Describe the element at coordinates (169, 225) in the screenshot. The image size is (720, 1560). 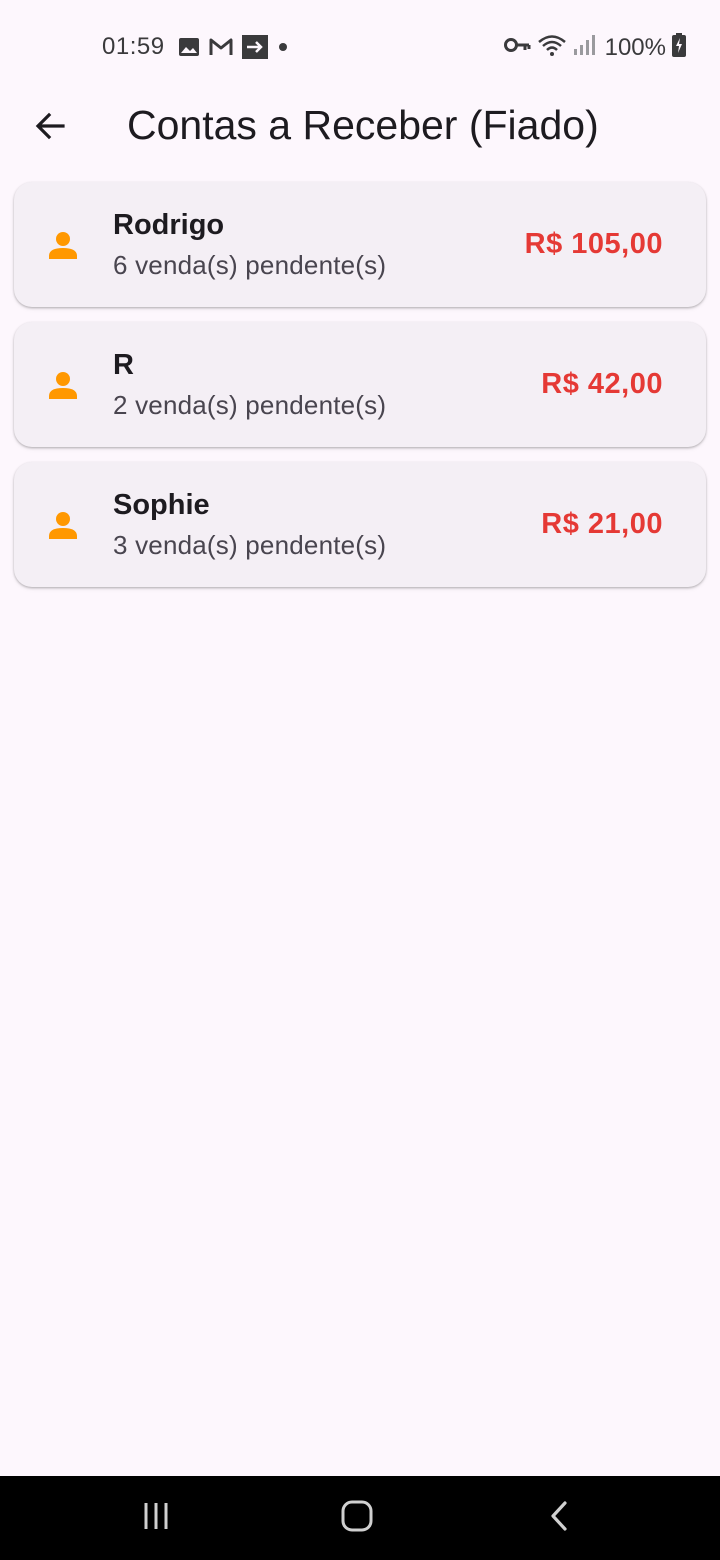
I see `customer-name: Rodrigo` at that location.